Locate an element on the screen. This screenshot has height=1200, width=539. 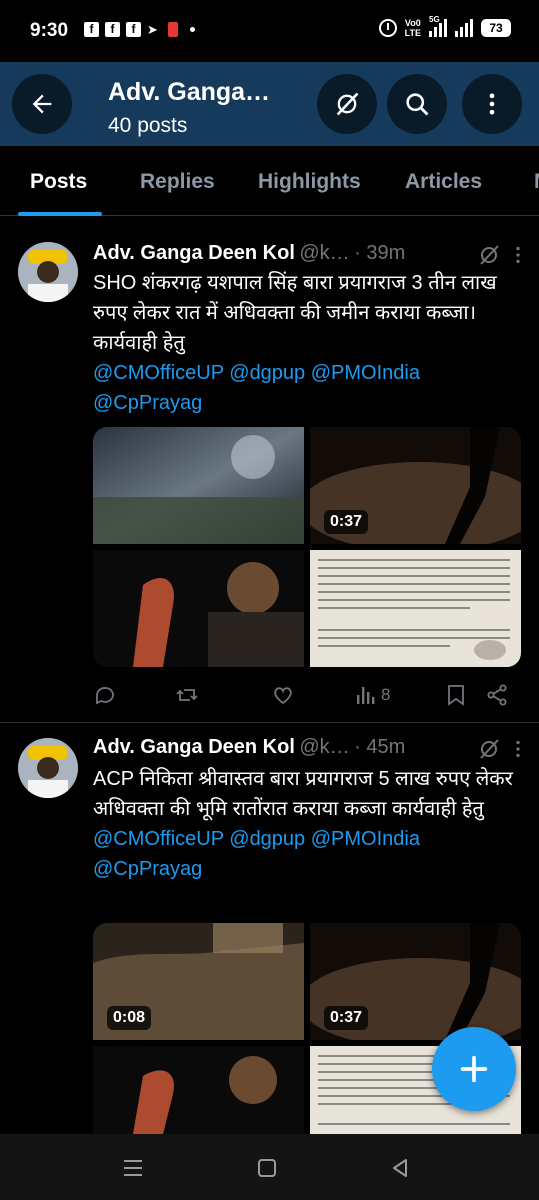
system-icons: Vo0 LTE 5G 73 is located at coordinates (444, 26).